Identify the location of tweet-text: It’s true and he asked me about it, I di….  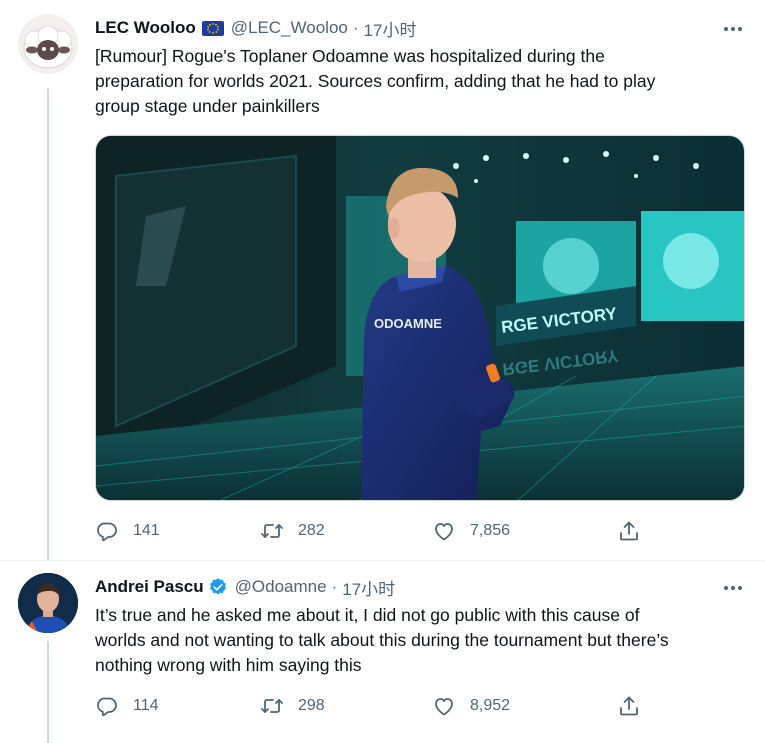
(420, 640).